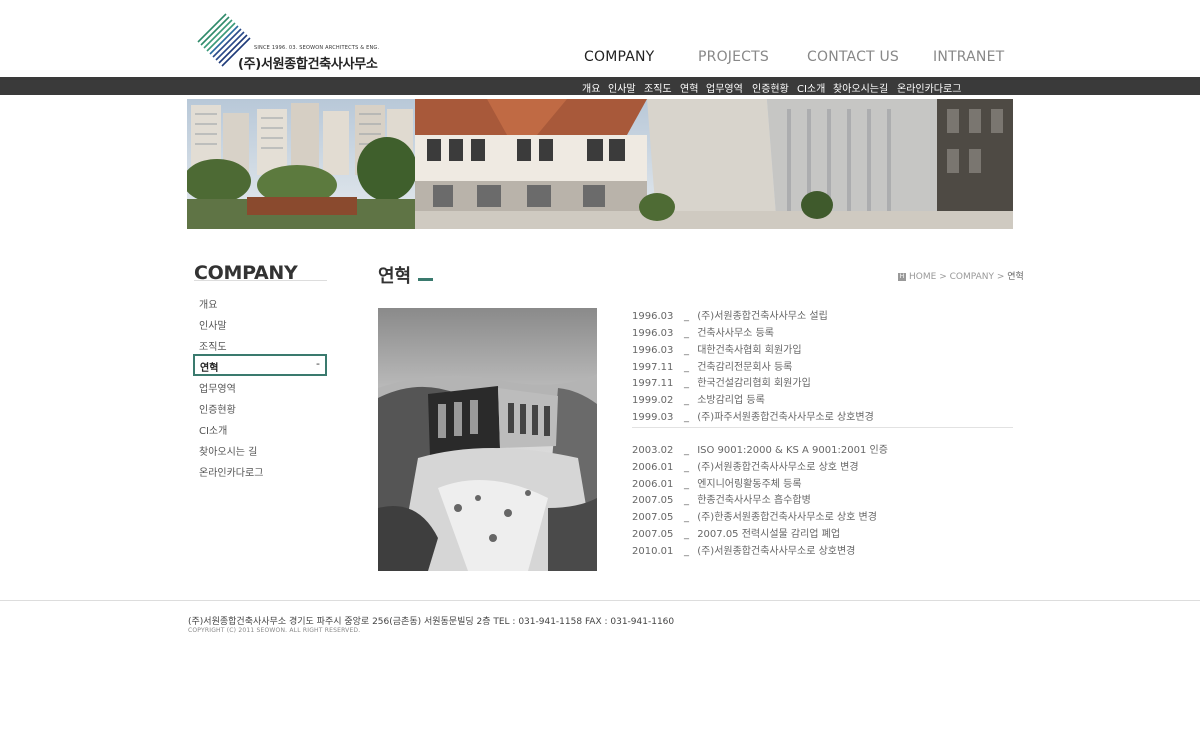 The image size is (1200, 750). Describe the element at coordinates (600, 600) in the screenshot. I see `footer-divider` at that location.